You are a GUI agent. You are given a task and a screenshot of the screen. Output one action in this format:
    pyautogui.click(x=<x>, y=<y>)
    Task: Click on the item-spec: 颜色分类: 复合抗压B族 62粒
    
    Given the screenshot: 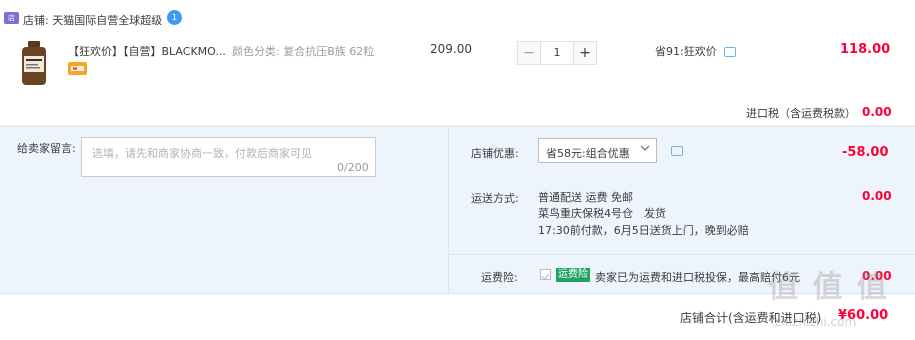 What is the action you would take?
    pyautogui.click(x=303, y=51)
    